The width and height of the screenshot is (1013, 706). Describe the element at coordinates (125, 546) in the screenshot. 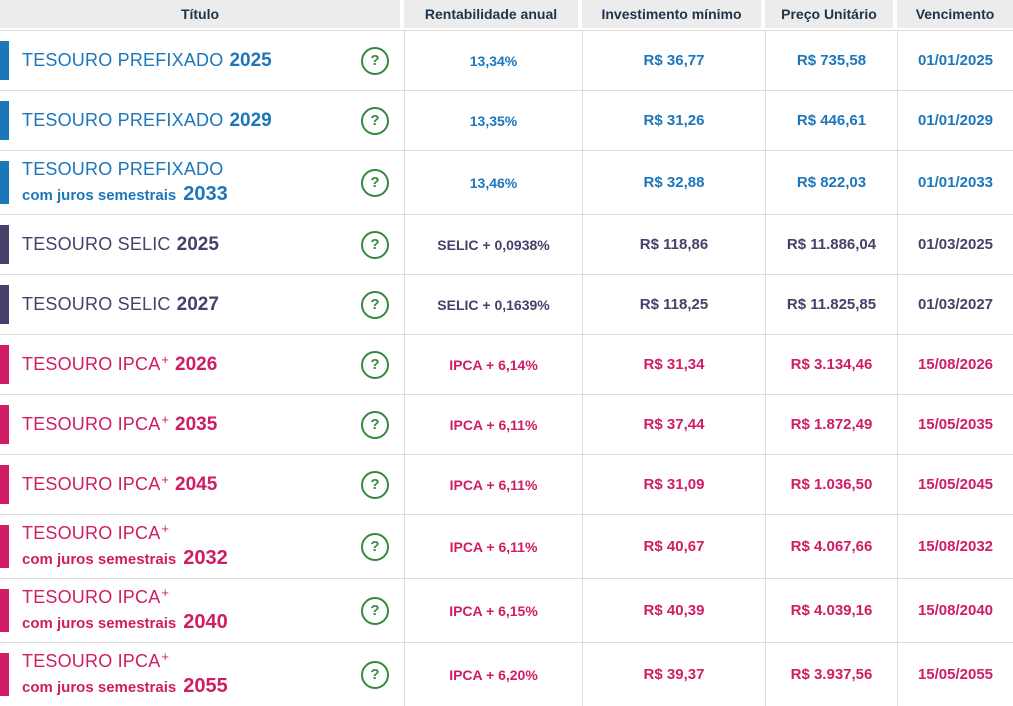

I see `bond-title: TESOURO IPCA+ com juros semestrais 2032` at that location.